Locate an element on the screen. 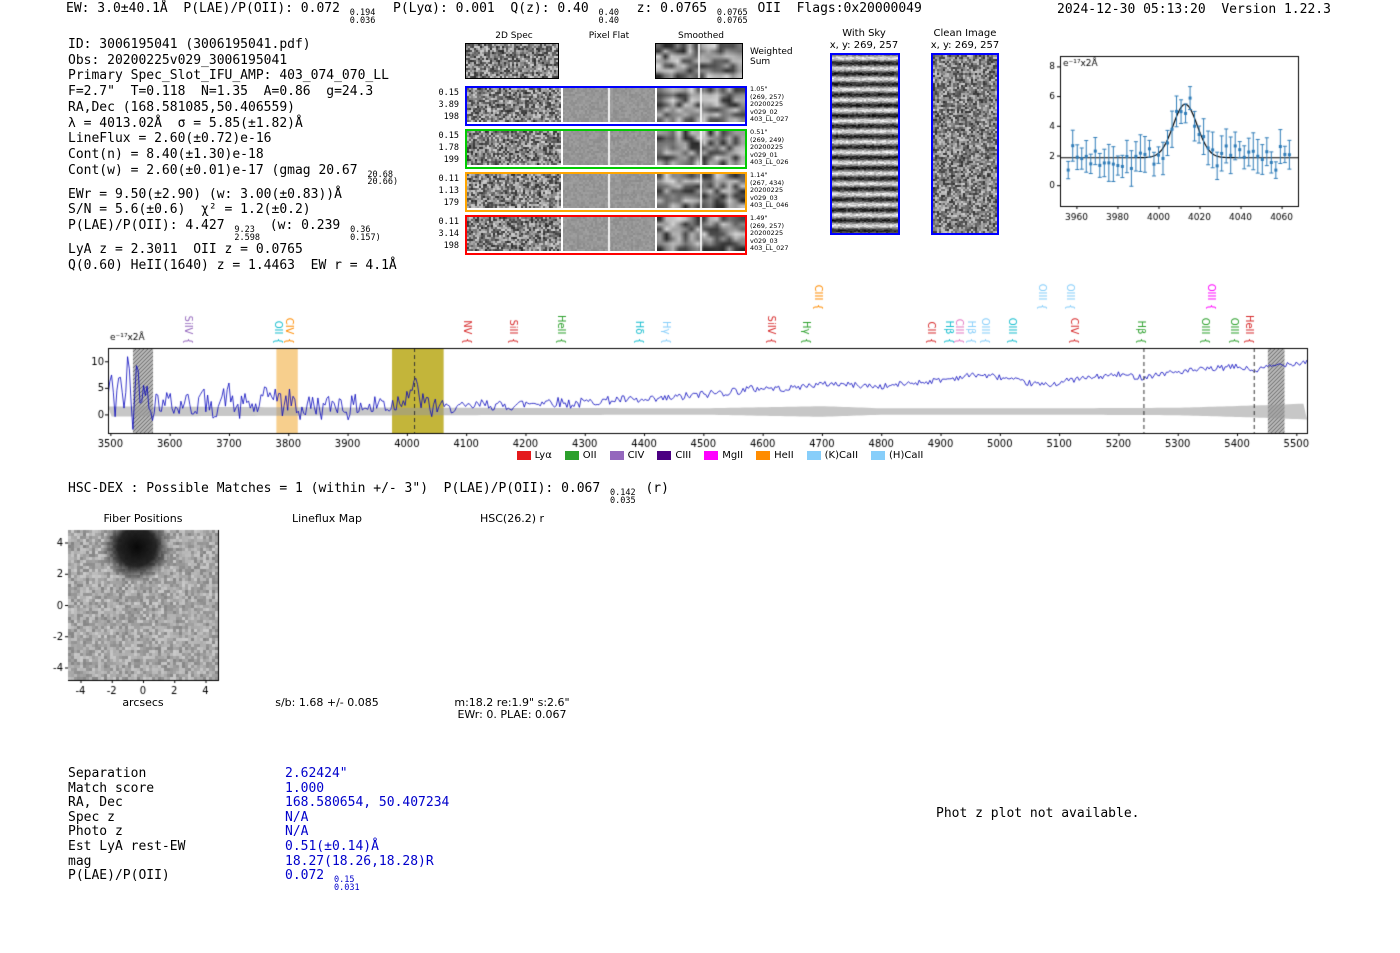  match-value: 168.580654, 50.407234 is located at coordinates (367, 803).